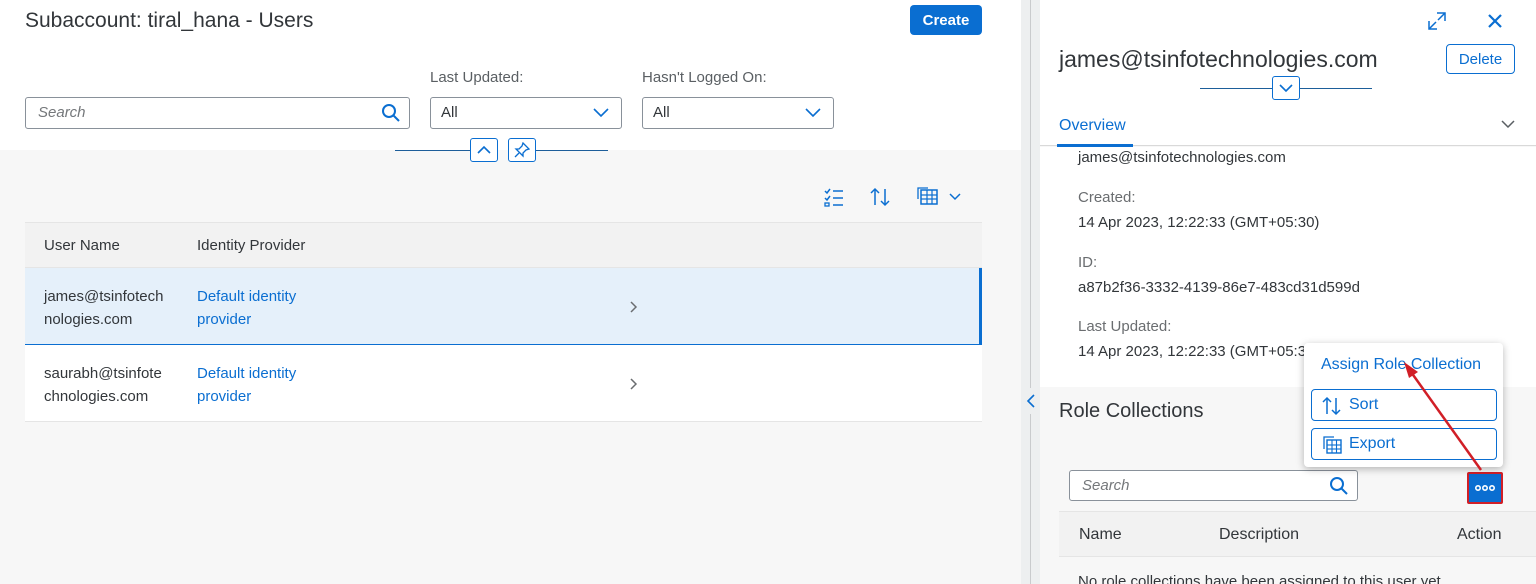 This screenshot has height=584, width=1536. Describe the element at coordinates (1372, 443) in the screenshot. I see `export-menu-label: Export` at that location.